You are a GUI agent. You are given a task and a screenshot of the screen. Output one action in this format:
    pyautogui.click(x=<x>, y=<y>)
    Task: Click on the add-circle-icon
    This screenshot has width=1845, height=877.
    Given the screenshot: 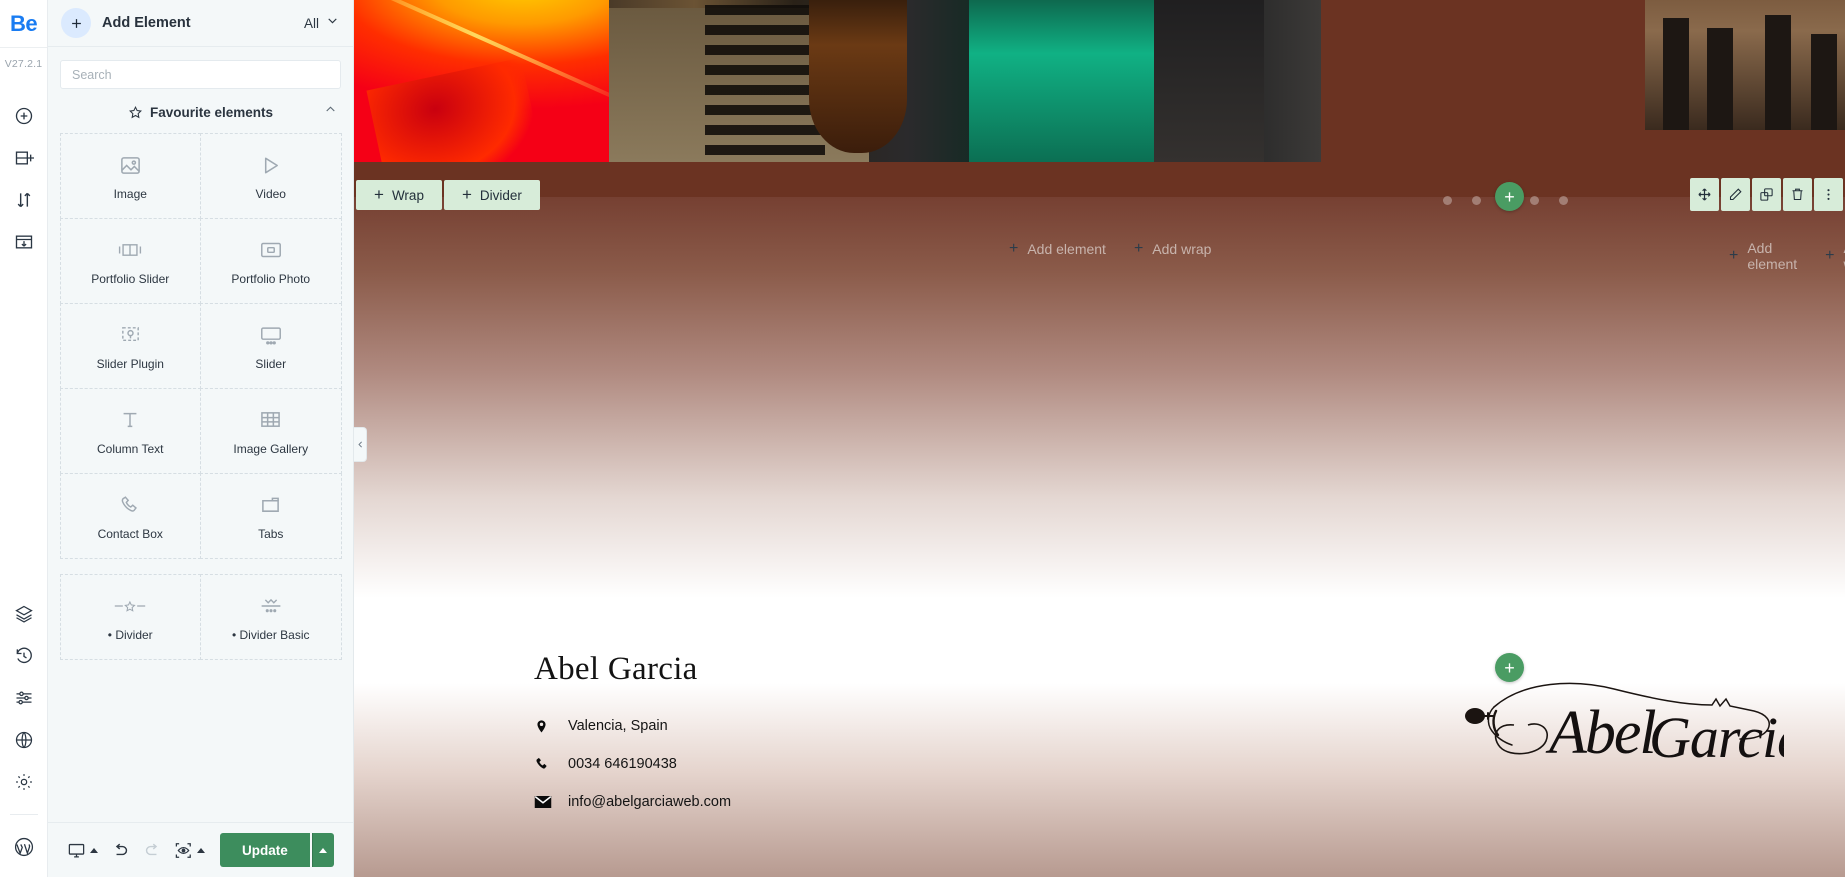 What is the action you would take?
    pyautogui.click(x=24, y=116)
    